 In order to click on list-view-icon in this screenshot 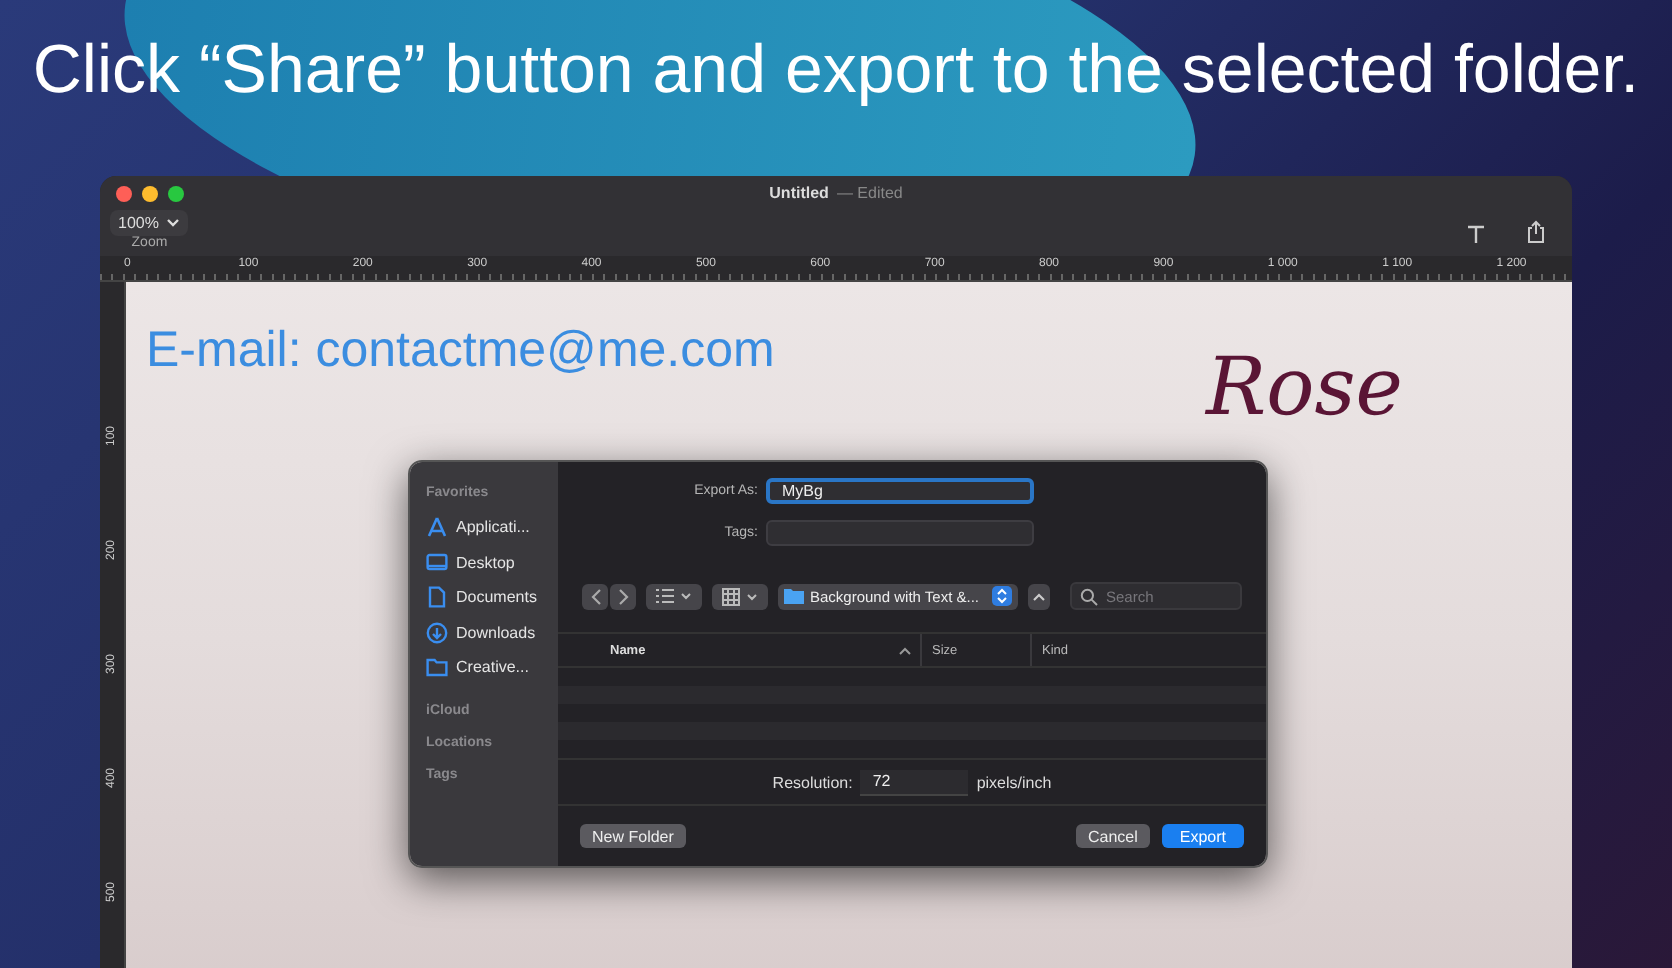, I will do `click(674, 596)`.